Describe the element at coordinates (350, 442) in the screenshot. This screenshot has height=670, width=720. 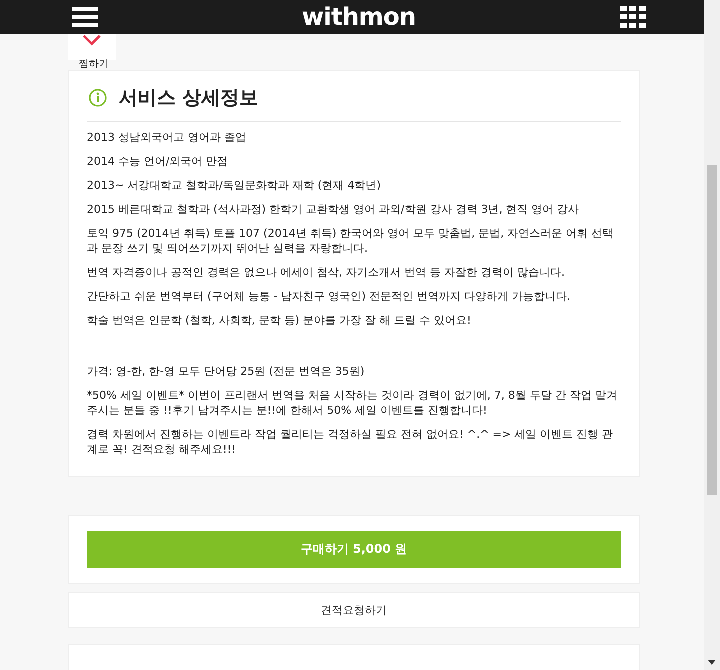
I see `description-paragraph: 경력 차원에서 진행하는 이벤트라 작업 퀄리티는 걱정하실 필요 전혀 없어요! ^.^ => 세일 이벤트 진행 관계로 꼭! 견적요청 해주세요!!!` at that location.